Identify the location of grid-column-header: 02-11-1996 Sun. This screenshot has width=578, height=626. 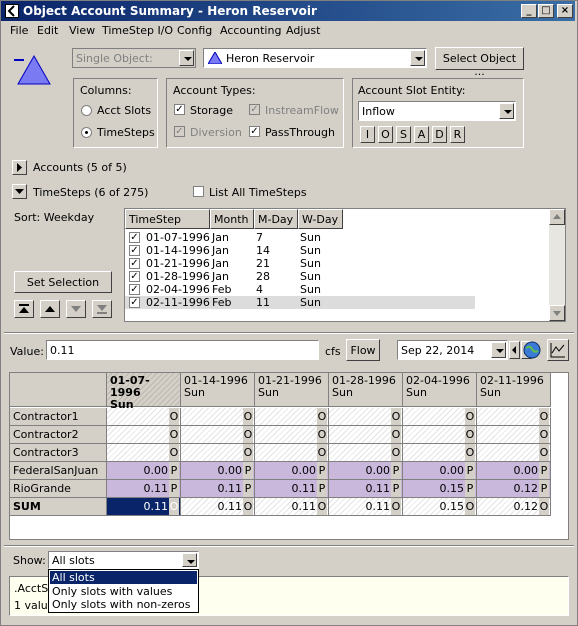
(514, 390).